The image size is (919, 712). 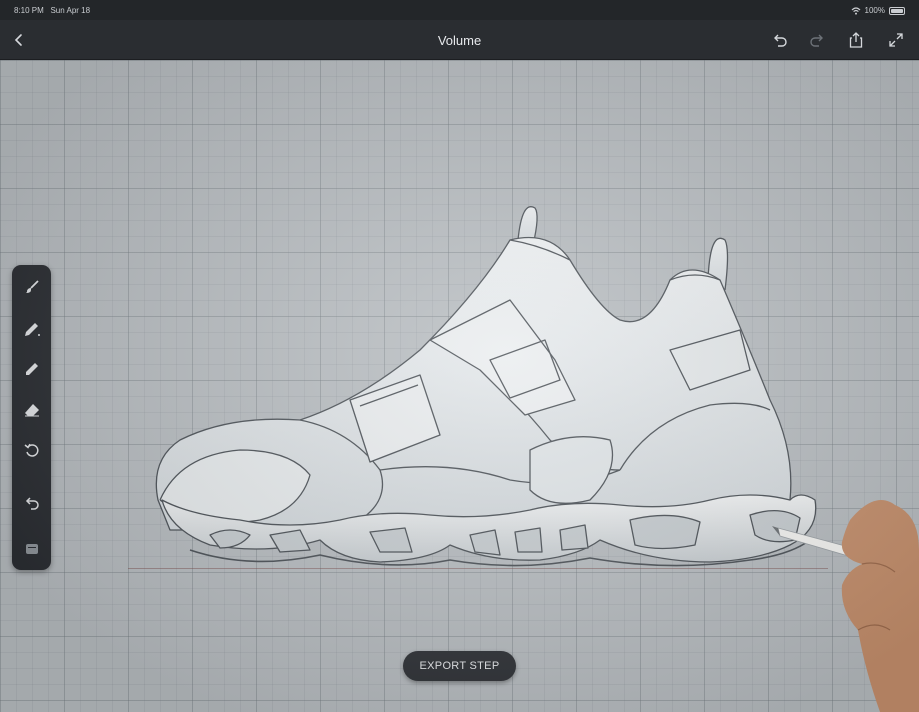 I want to click on redo-icon, so click(x=816, y=40).